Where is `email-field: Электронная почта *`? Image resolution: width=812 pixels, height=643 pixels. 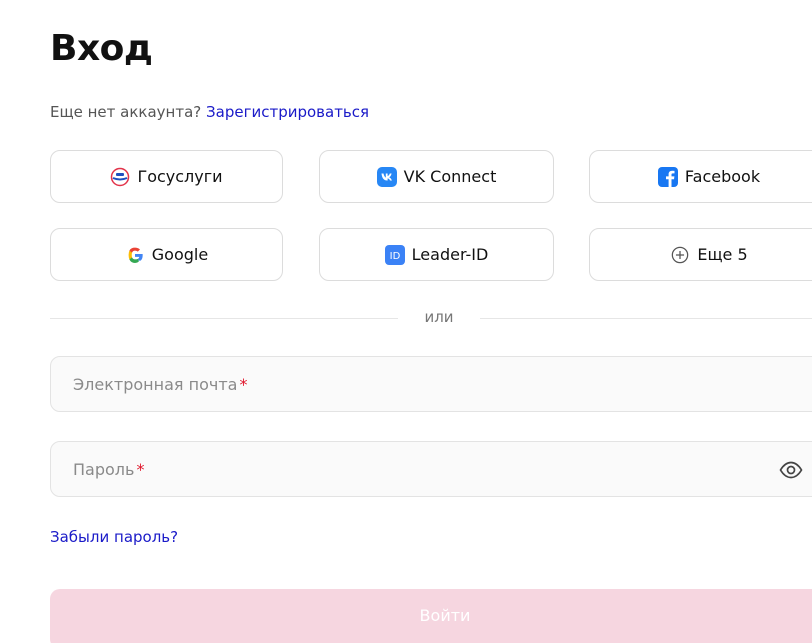
email-field: Электронная почта * is located at coordinates (431, 384).